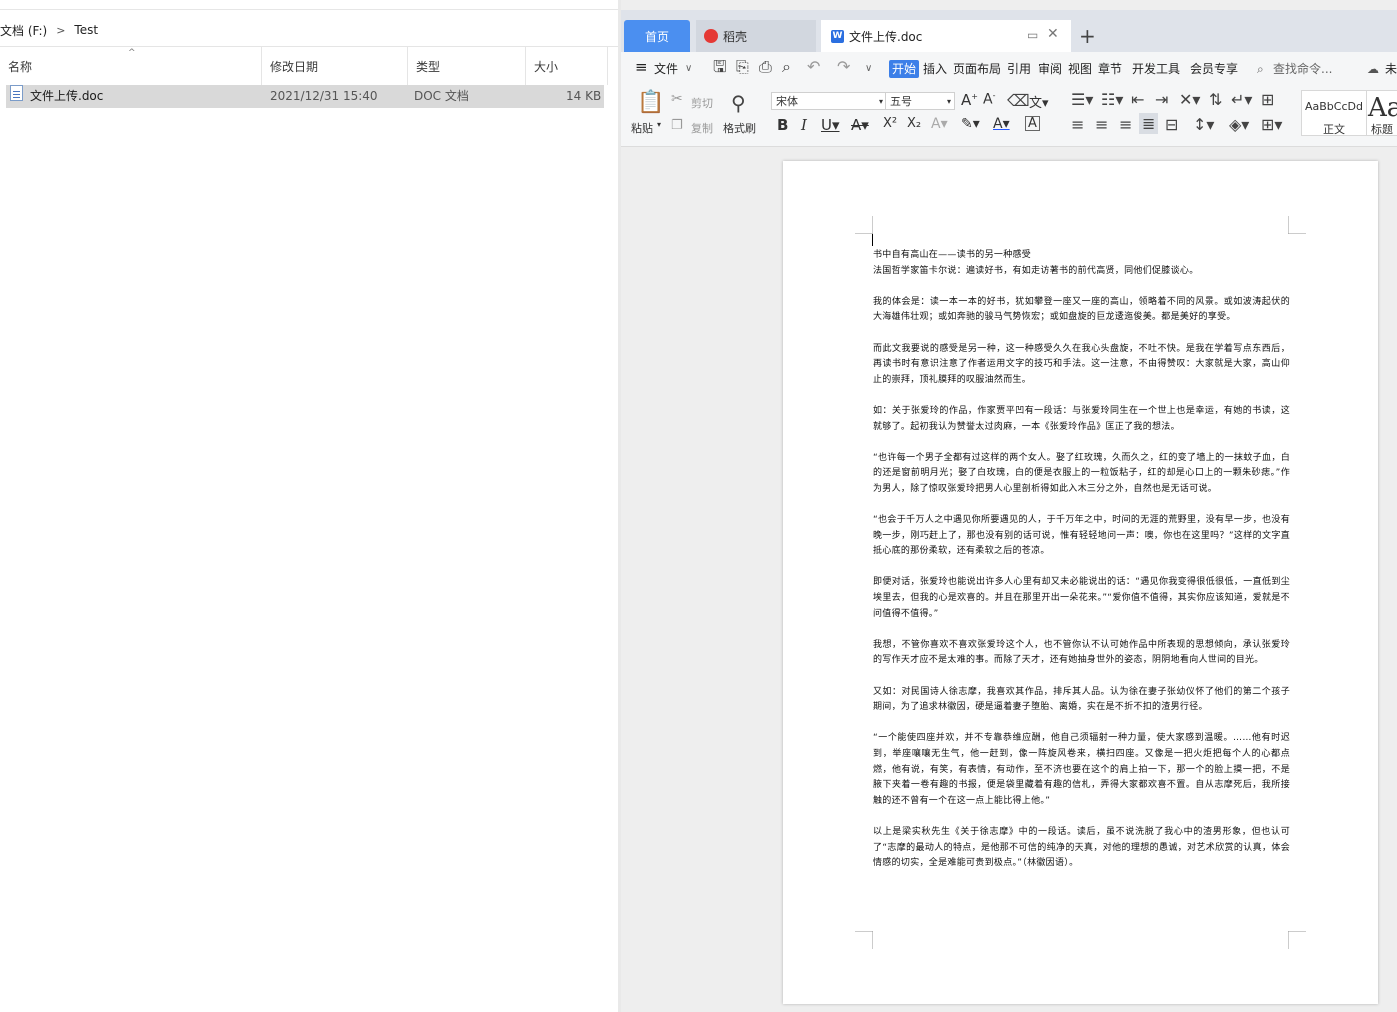  I want to click on phonetic-guide-icon: 文▾, so click(1039, 101).